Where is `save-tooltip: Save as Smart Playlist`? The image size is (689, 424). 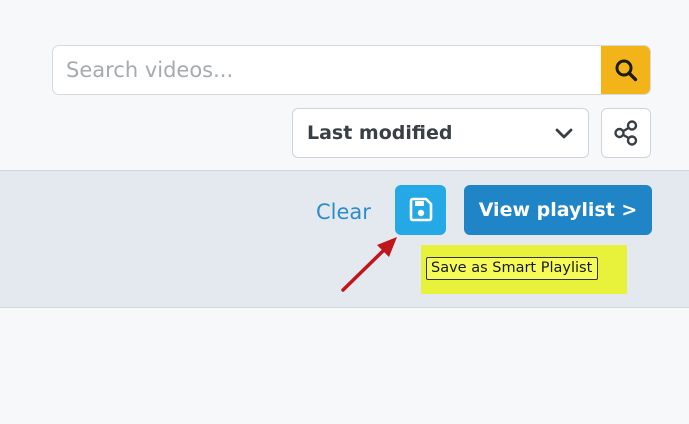
save-tooltip: Save as Smart Playlist is located at coordinates (524, 269).